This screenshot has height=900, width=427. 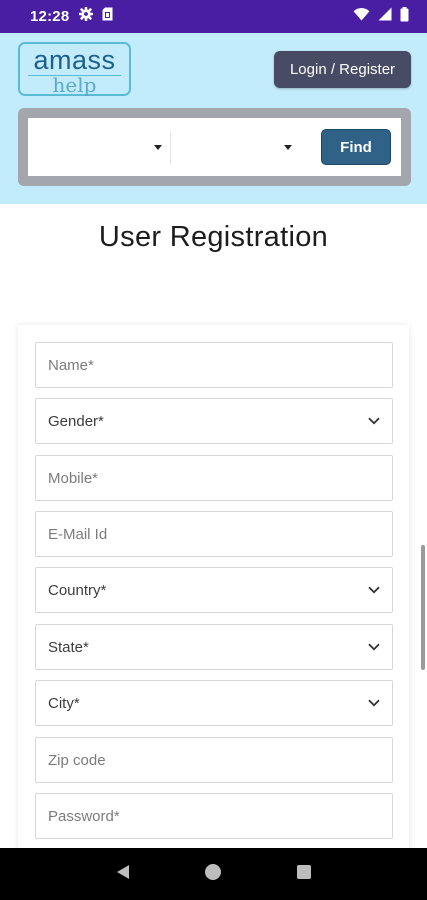 What do you see at coordinates (214, 478) in the screenshot?
I see `mobile-field: Mobile*` at bounding box center [214, 478].